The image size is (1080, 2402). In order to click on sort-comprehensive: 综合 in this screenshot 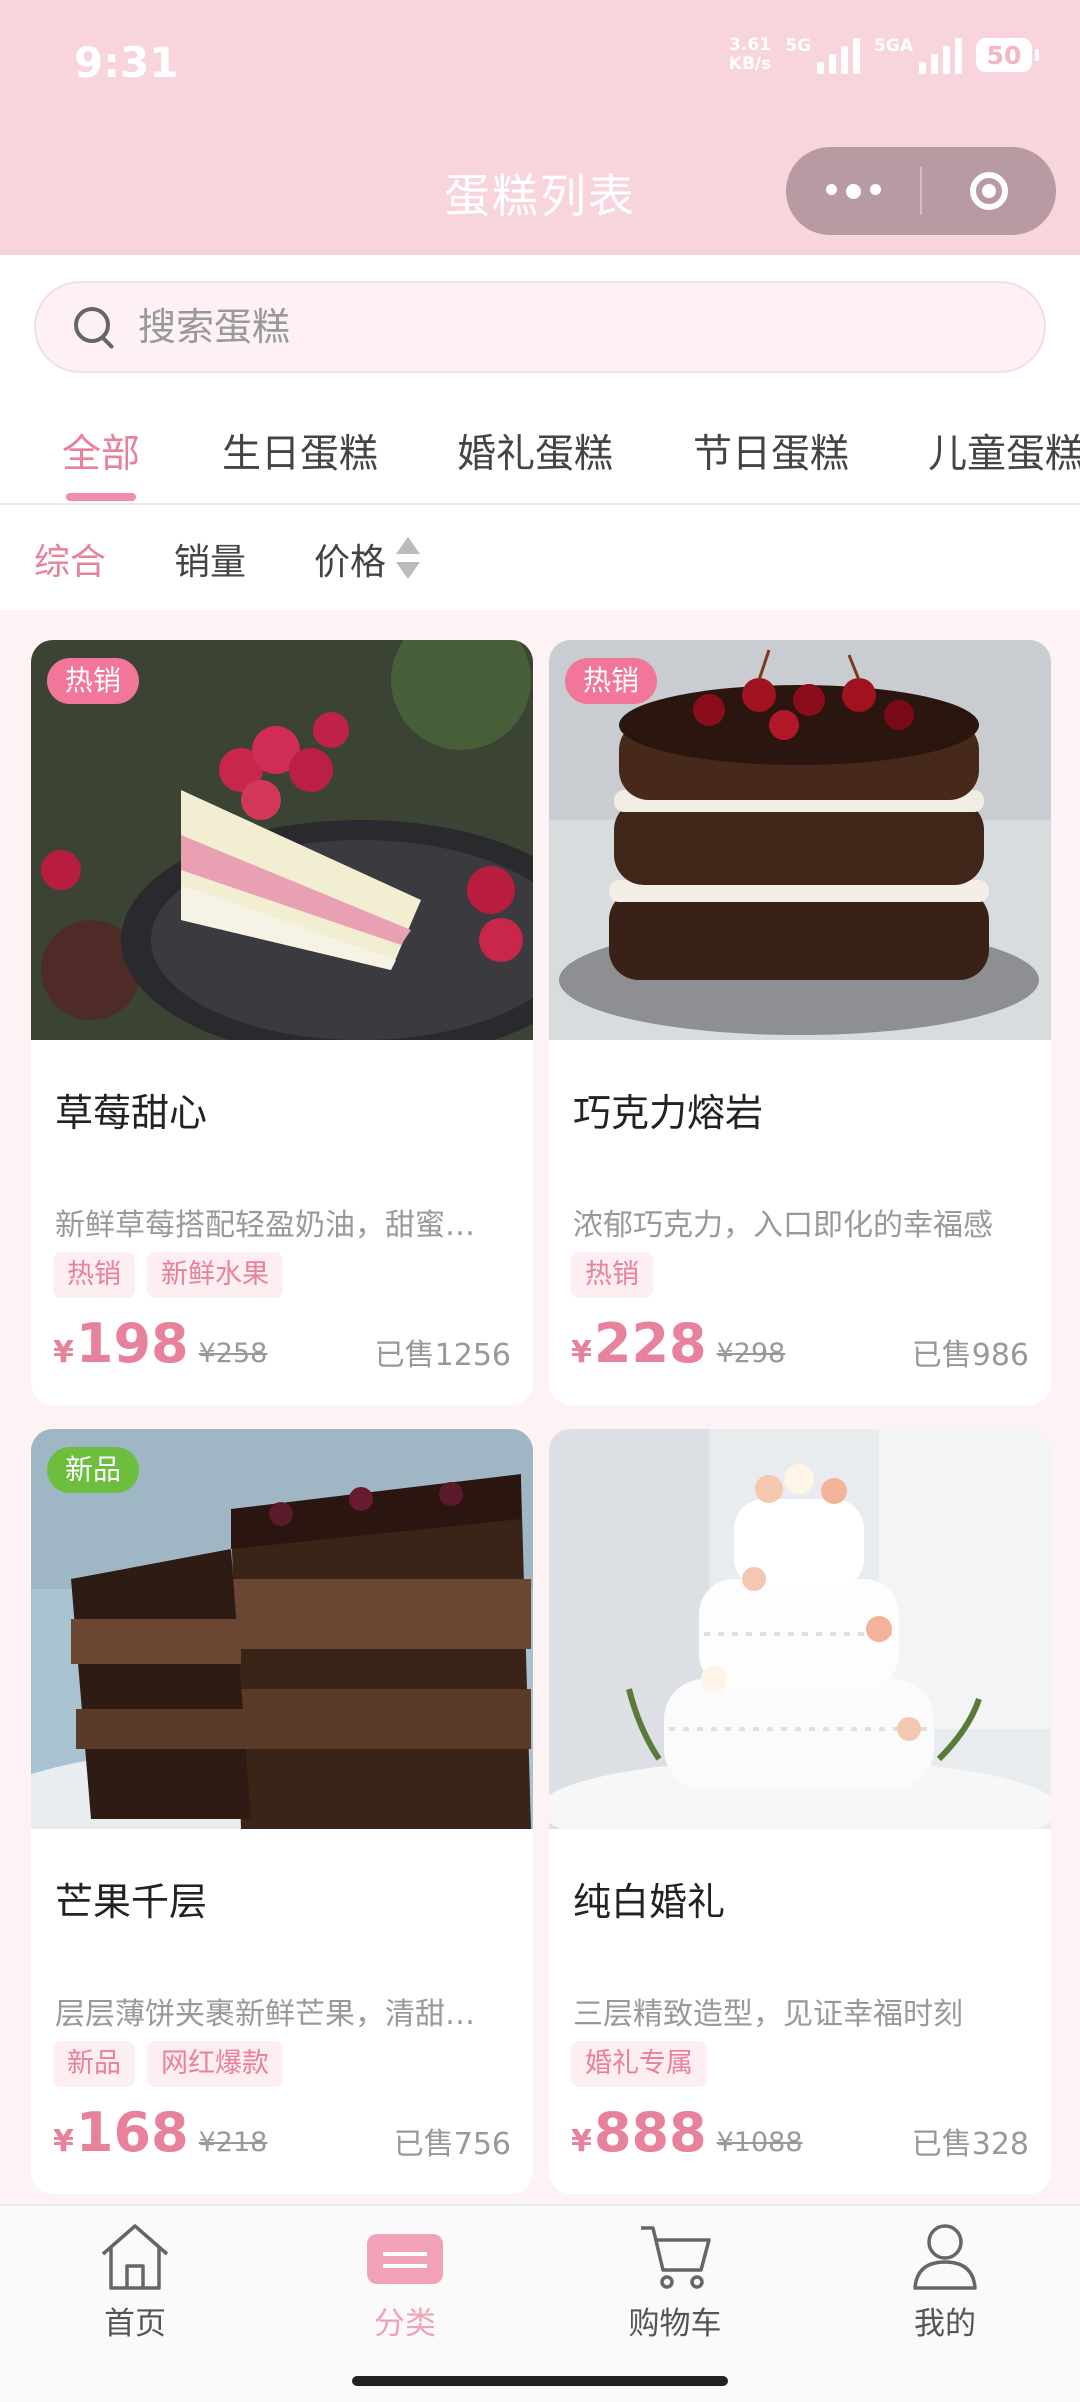, I will do `click(70, 559)`.